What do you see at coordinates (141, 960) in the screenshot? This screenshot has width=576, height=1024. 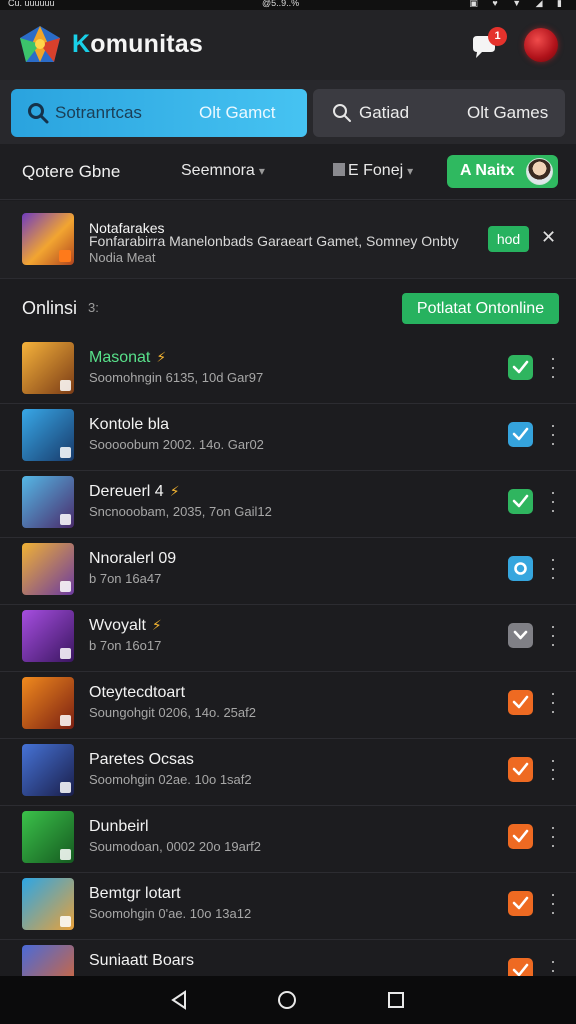 I see `game-title: Suniaatt Boars` at bounding box center [141, 960].